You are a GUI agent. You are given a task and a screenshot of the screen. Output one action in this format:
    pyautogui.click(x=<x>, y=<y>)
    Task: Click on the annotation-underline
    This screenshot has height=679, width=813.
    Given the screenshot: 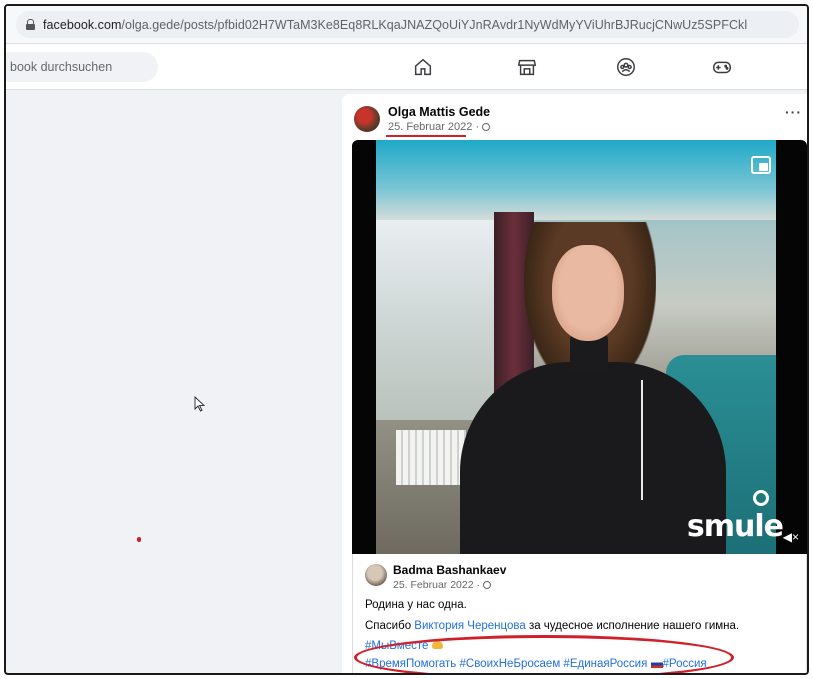 What is the action you would take?
    pyautogui.click(x=426, y=136)
    